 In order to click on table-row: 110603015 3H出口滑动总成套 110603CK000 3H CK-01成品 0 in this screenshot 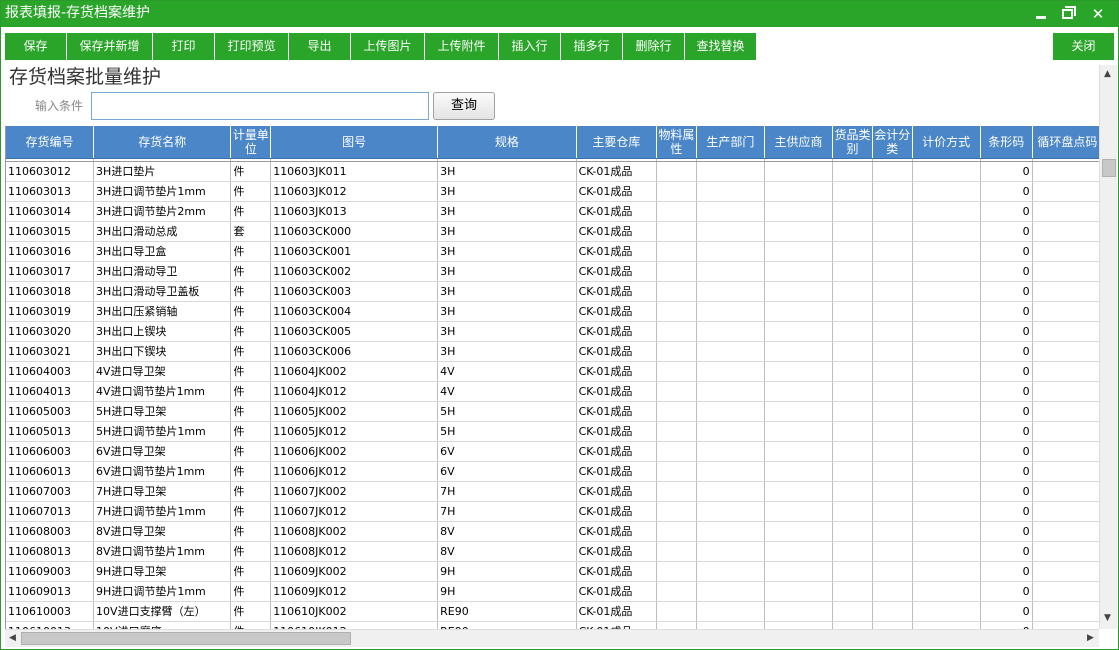, I will do `click(552, 231)`.